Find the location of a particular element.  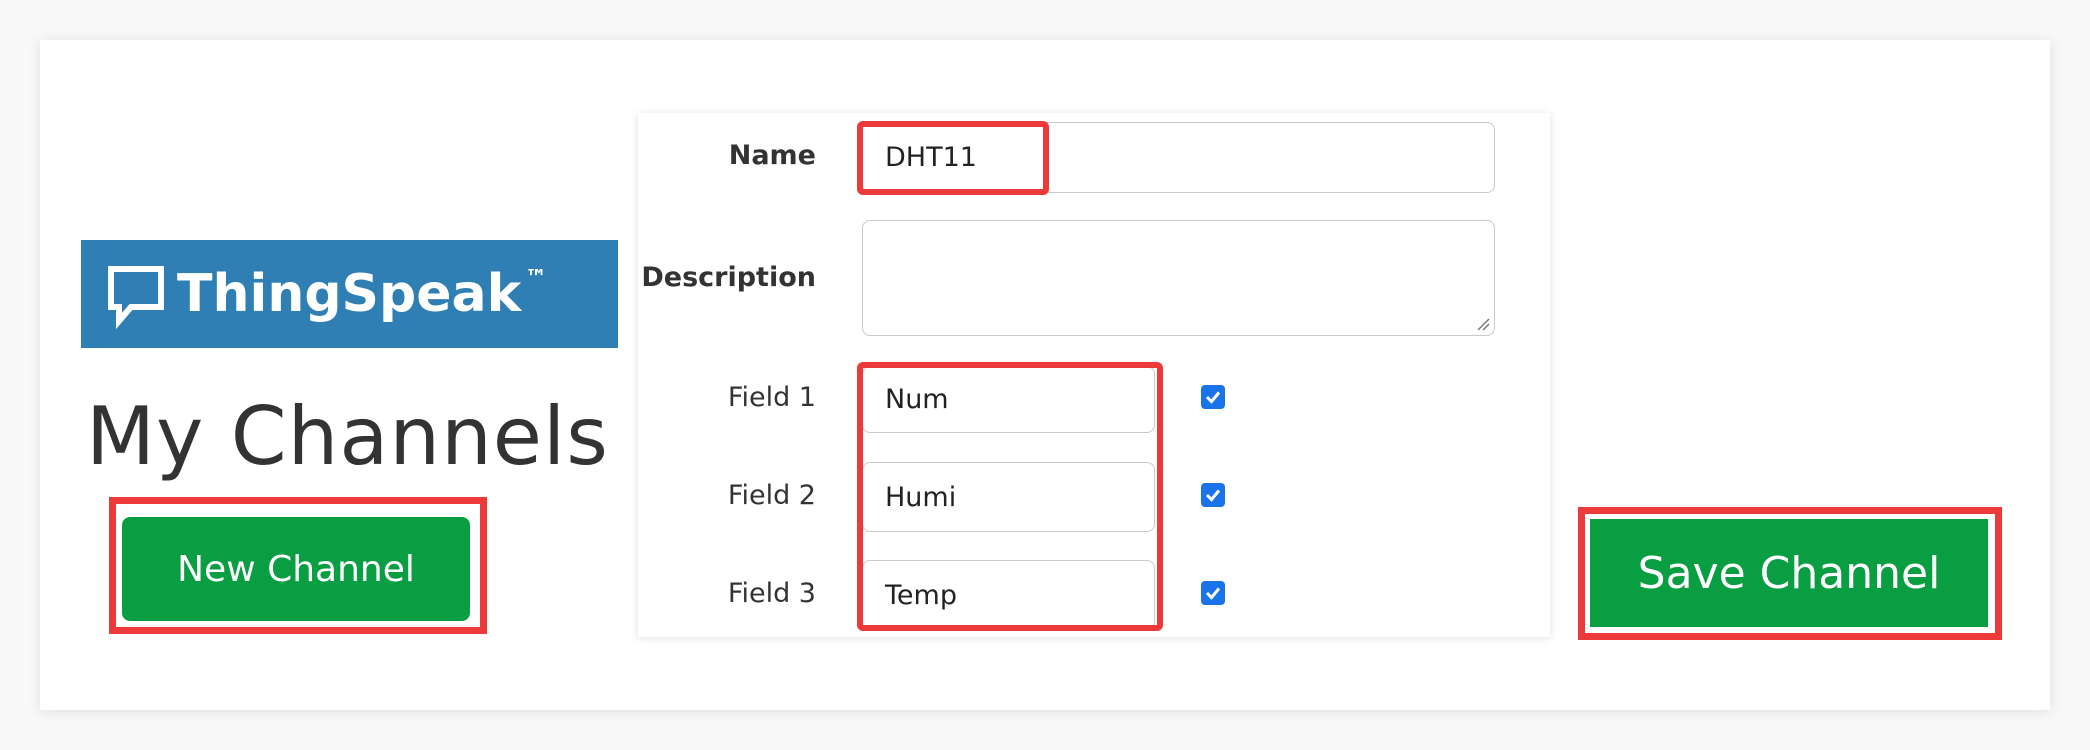

save-channel-button: Save Channel is located at coordinates (1789, 573).